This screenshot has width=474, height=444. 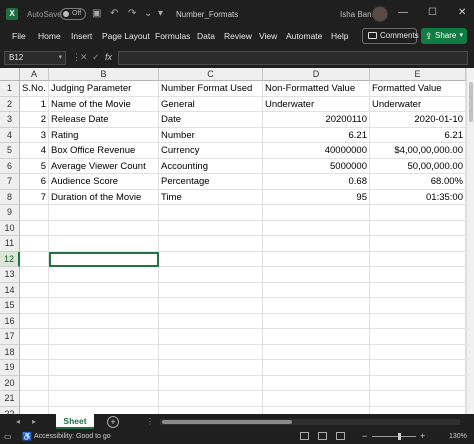 What do you see at coordinates (316, 352) in the screenshot?
I see `cell-d18` at bounding box center [316, 352].